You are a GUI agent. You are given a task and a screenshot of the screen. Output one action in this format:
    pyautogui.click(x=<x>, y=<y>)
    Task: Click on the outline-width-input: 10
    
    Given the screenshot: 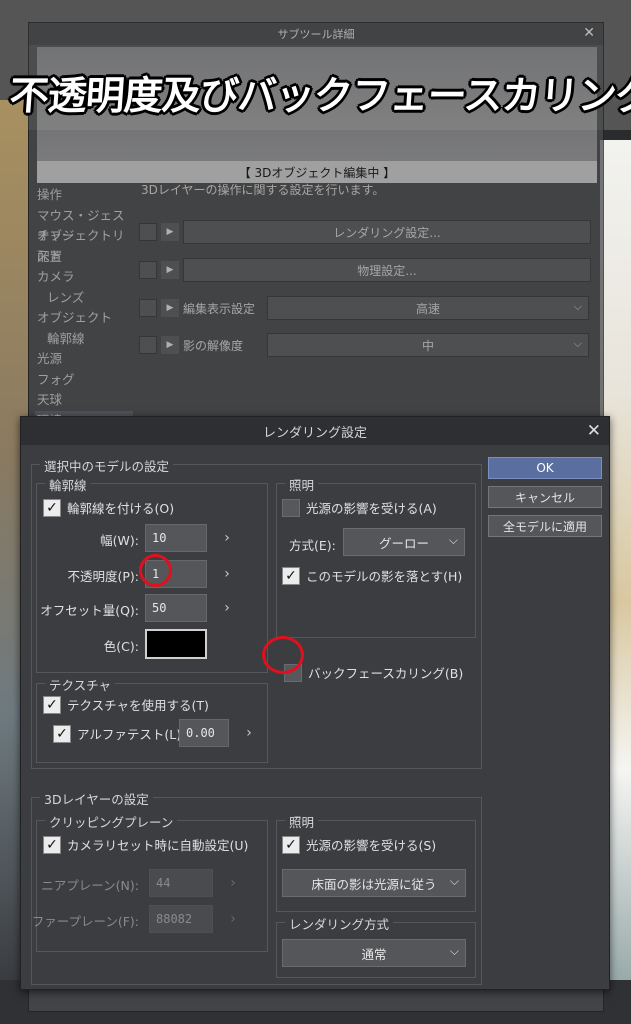 What is the action you would take?
    pyautogui.click(x=176, y=538)
    